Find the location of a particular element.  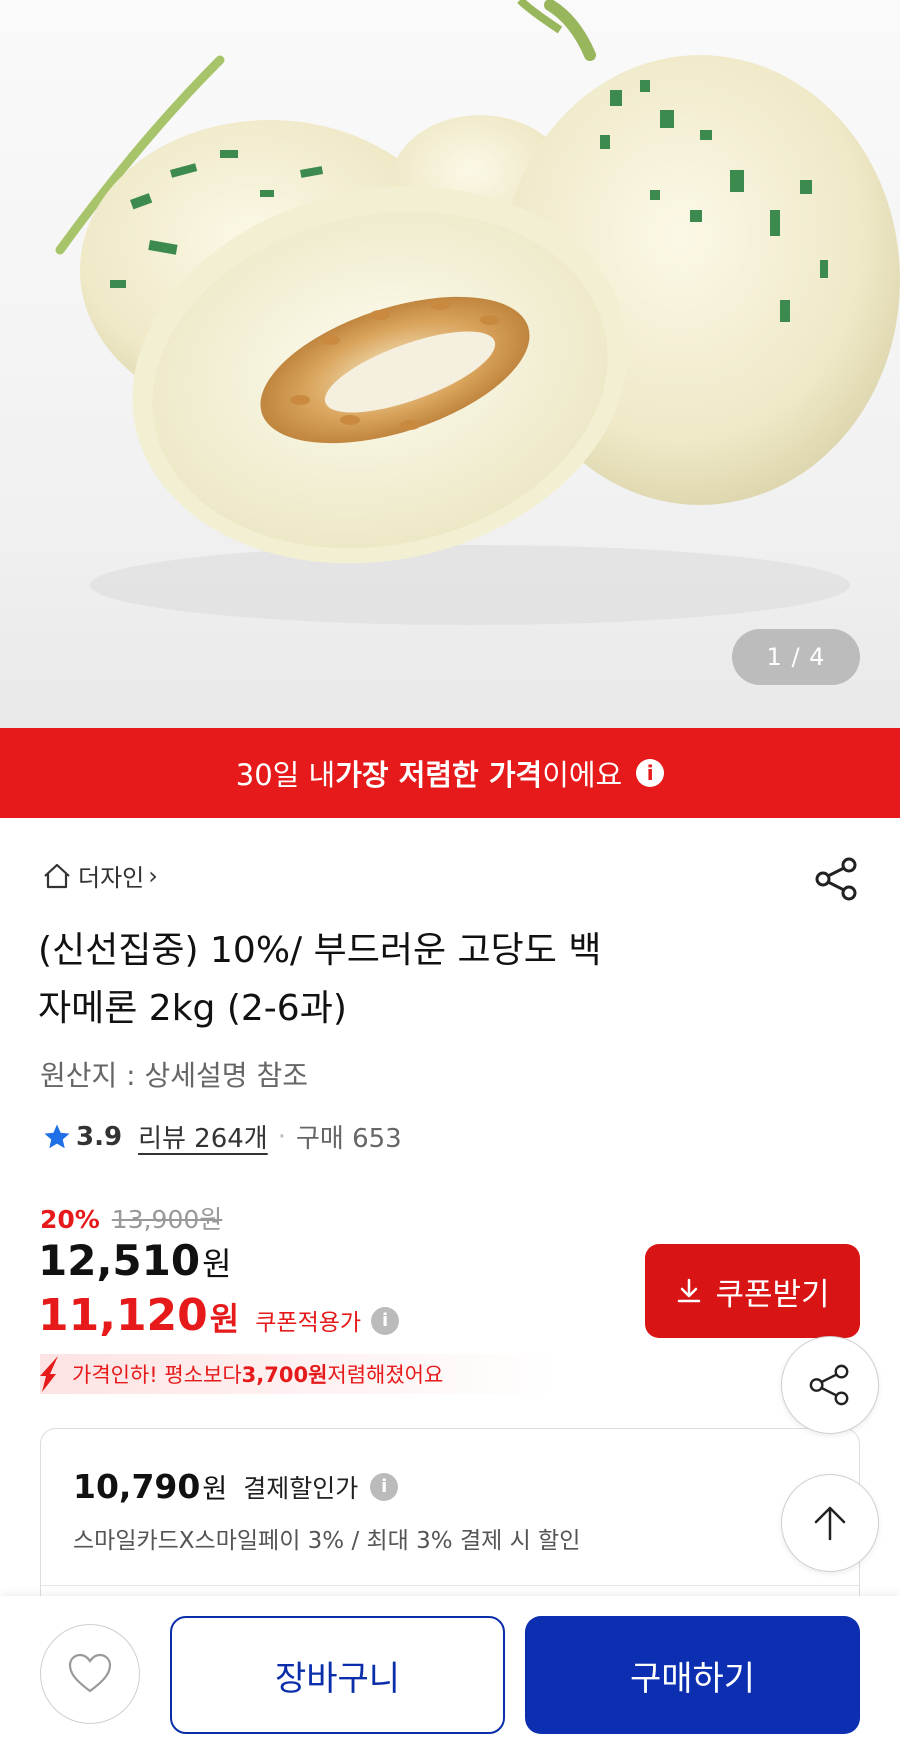

coupon-price-value: 11,120 is located at coordinates (123, 1315).